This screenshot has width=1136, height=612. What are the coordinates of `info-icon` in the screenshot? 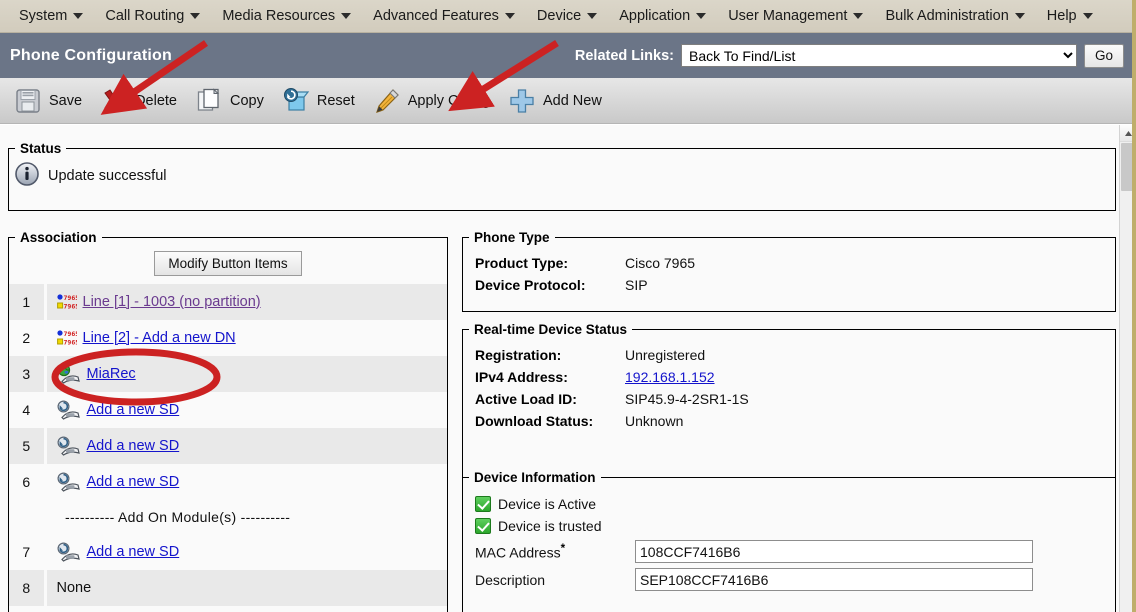 It's located at (27, 175).